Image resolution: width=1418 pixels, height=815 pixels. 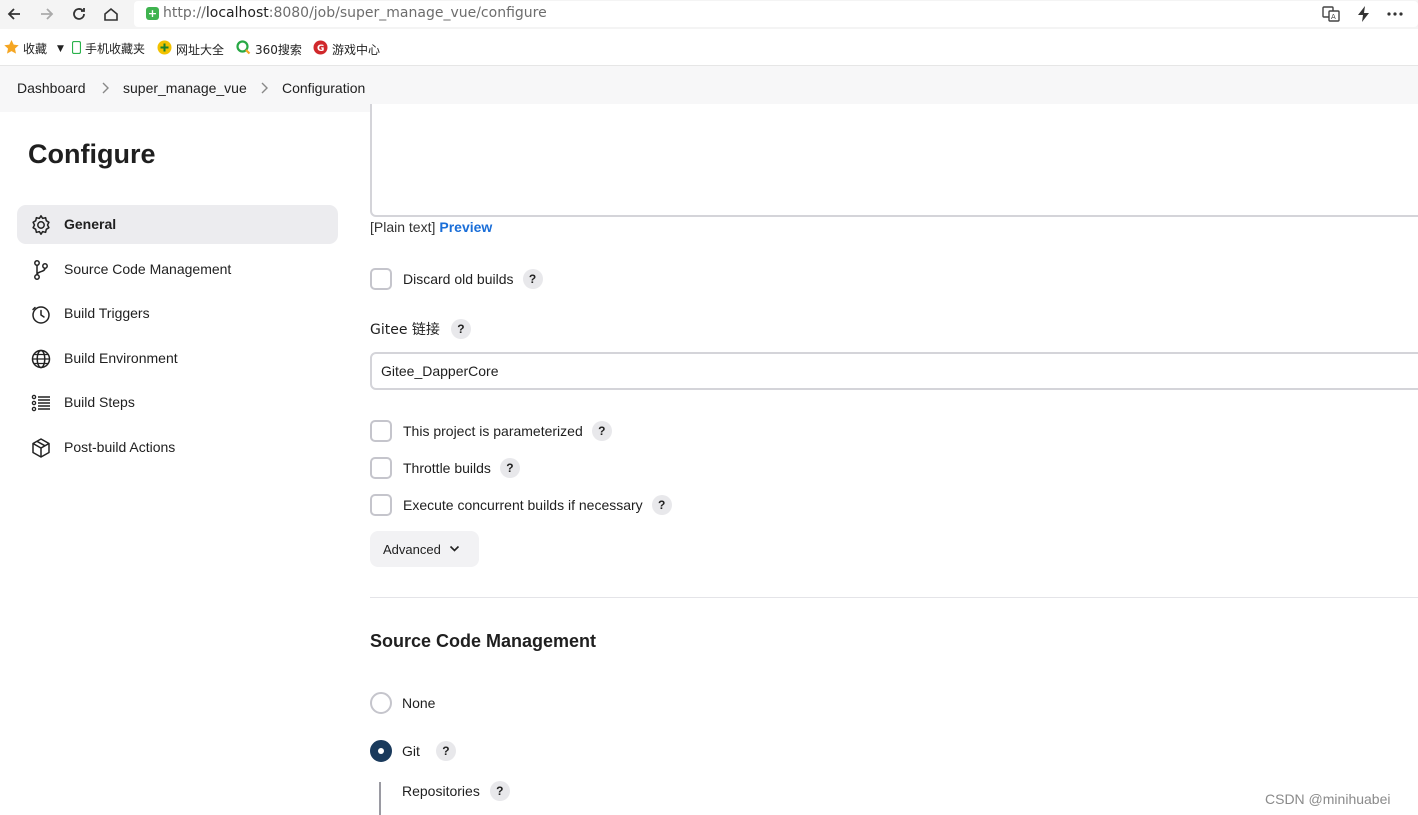 What do you see at coordinates (483, 641) in the screenshot?
I see `scm-section-title: Source Code Management` at bounding box center [483, 641].